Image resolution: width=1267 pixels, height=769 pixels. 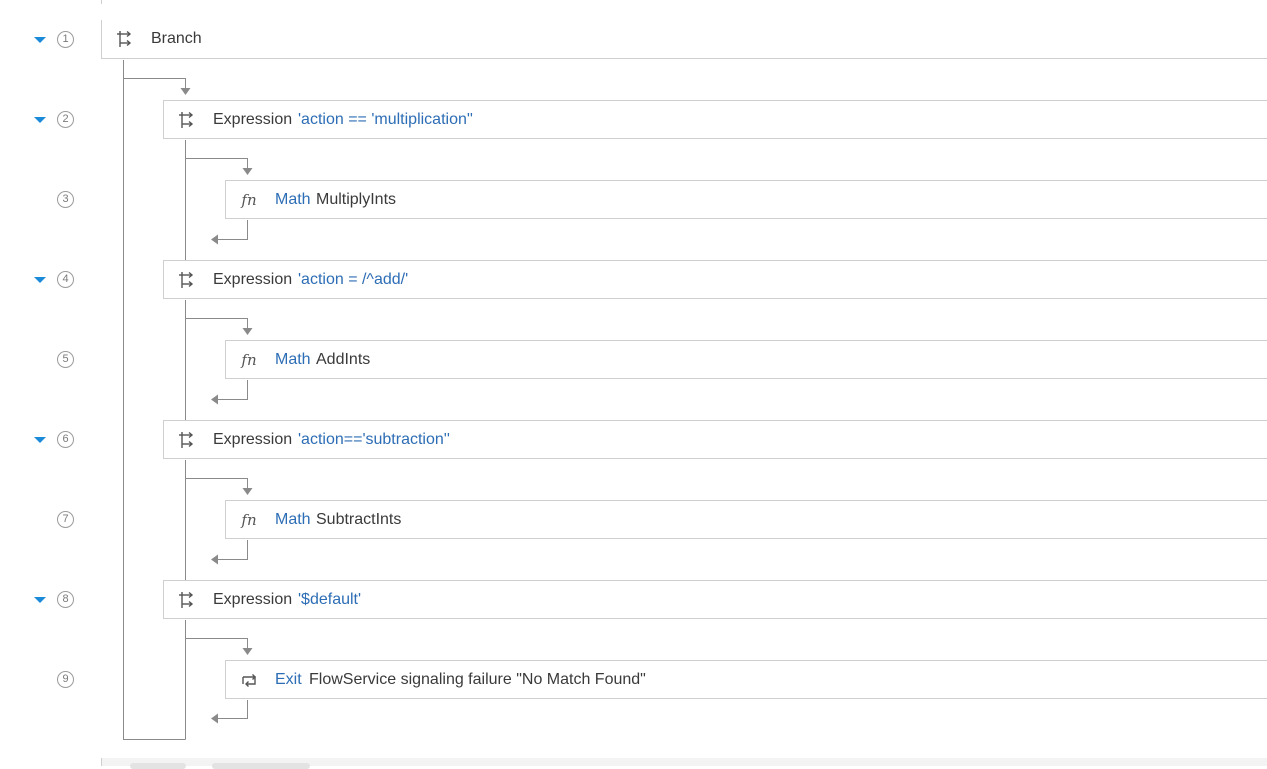 I want to click on step-card: Branch, so click(x=684, y=39).